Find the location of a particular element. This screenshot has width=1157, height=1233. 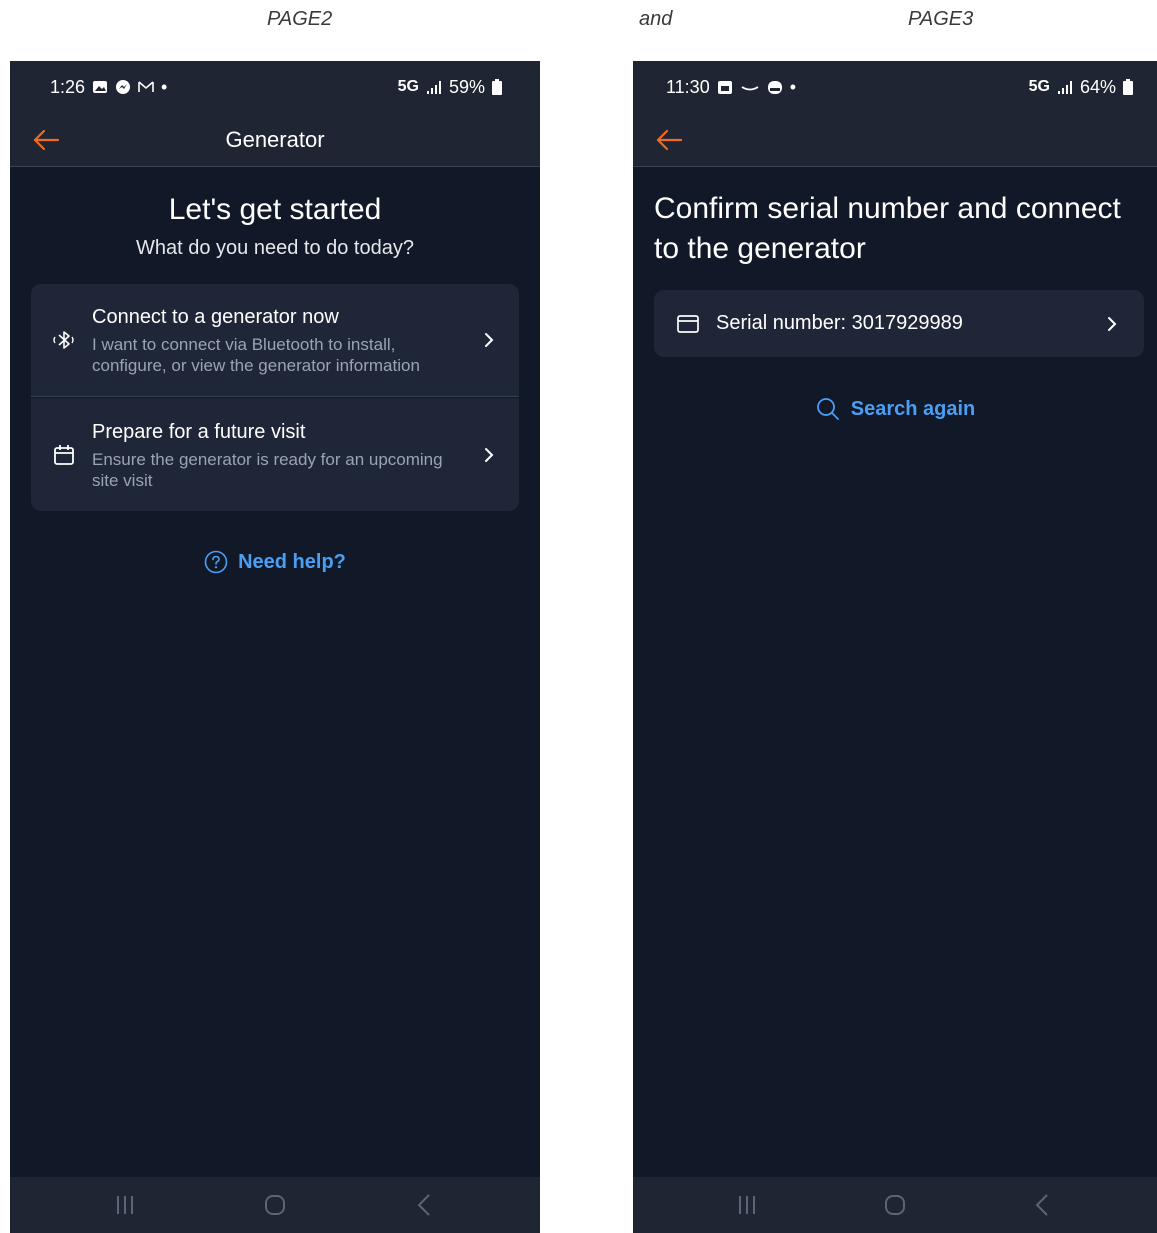

need-help-link: Need help? is located at coordinates (275, 562).